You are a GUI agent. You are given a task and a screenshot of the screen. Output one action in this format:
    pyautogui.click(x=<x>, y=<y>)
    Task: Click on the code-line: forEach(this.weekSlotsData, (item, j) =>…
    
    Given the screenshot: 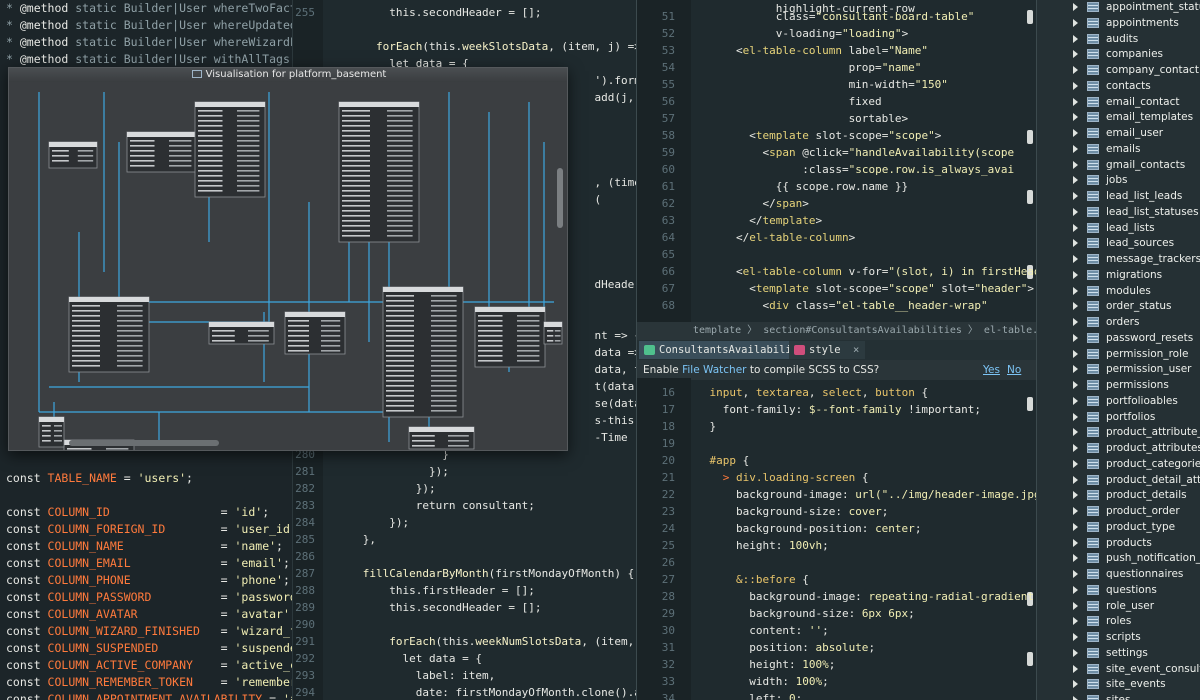 What is the action you would take?
    pyautogui.click(x=464, y=46)
    